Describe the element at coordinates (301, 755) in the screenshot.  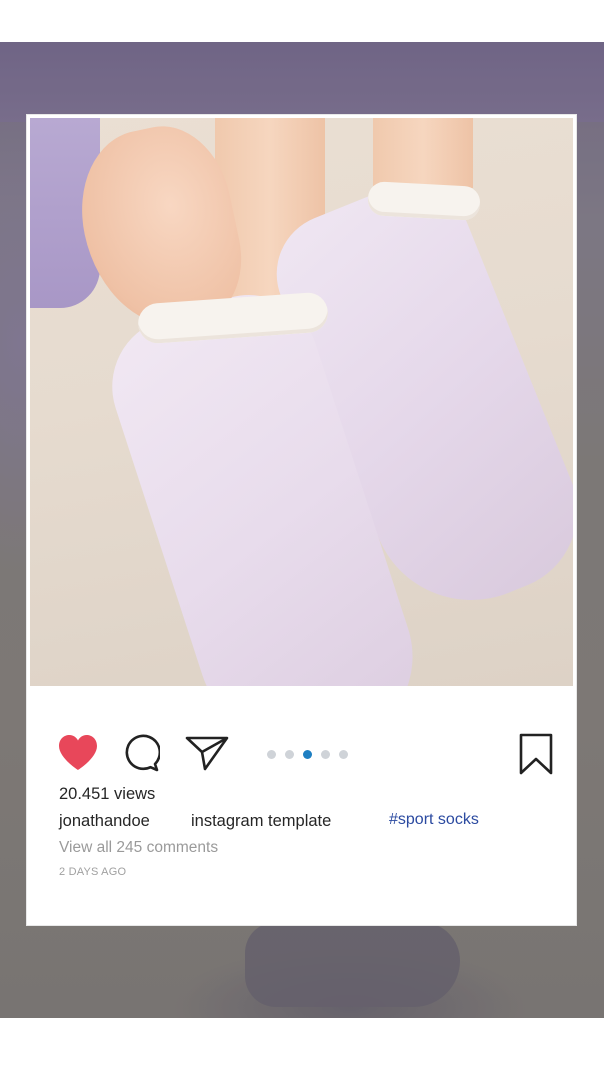
I see `action-bar` at that location.